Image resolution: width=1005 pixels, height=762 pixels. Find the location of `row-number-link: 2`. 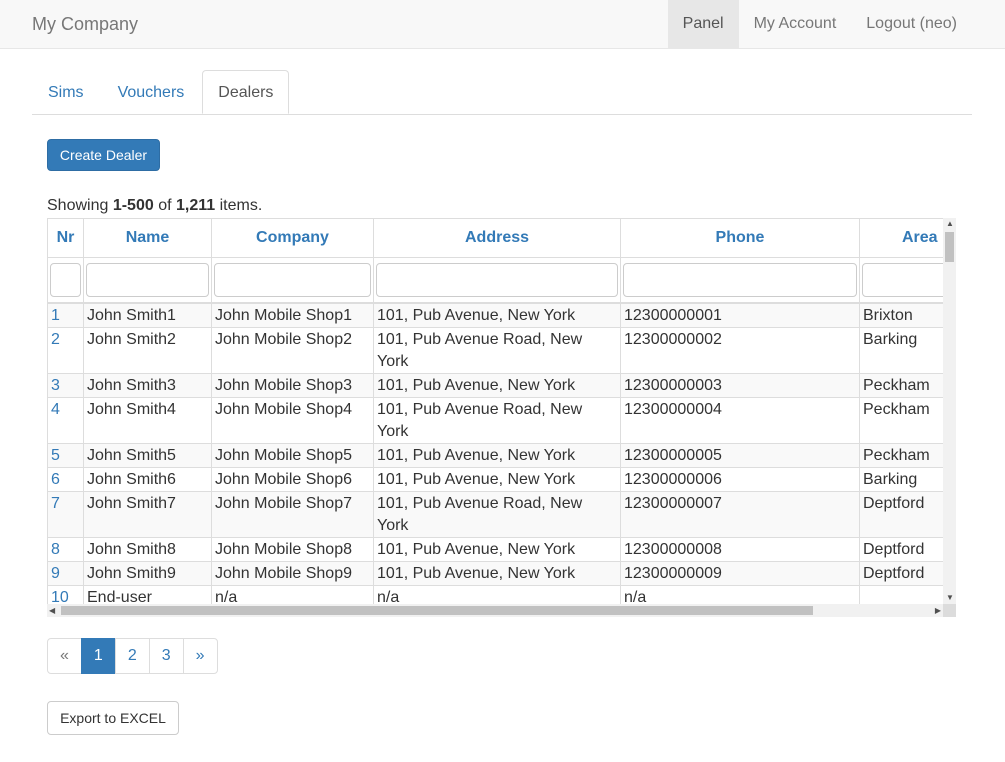

row-number-link: 2 is located at coordinates (55, 339).